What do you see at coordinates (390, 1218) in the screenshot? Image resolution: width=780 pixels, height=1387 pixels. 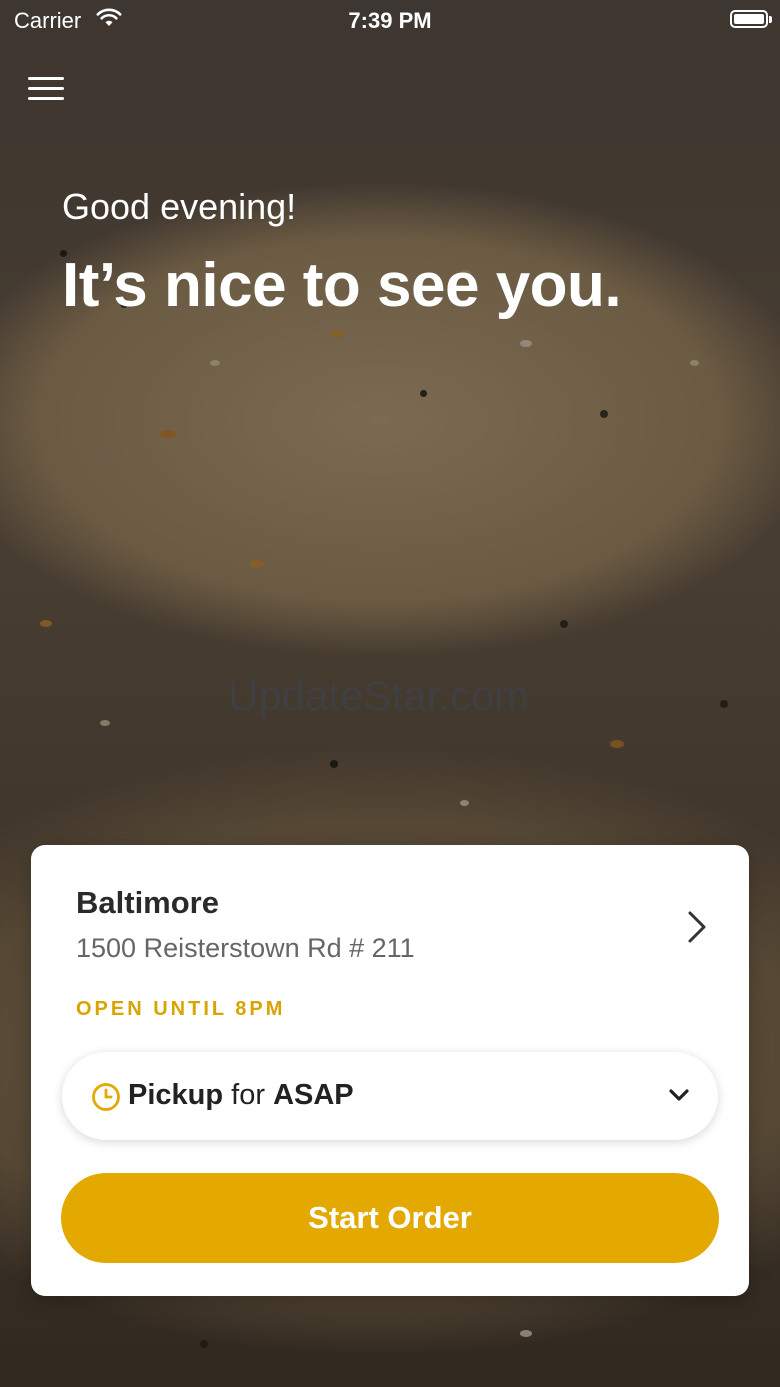 I see `start-order-button: Start Order` at bounding box center [390, 1218].